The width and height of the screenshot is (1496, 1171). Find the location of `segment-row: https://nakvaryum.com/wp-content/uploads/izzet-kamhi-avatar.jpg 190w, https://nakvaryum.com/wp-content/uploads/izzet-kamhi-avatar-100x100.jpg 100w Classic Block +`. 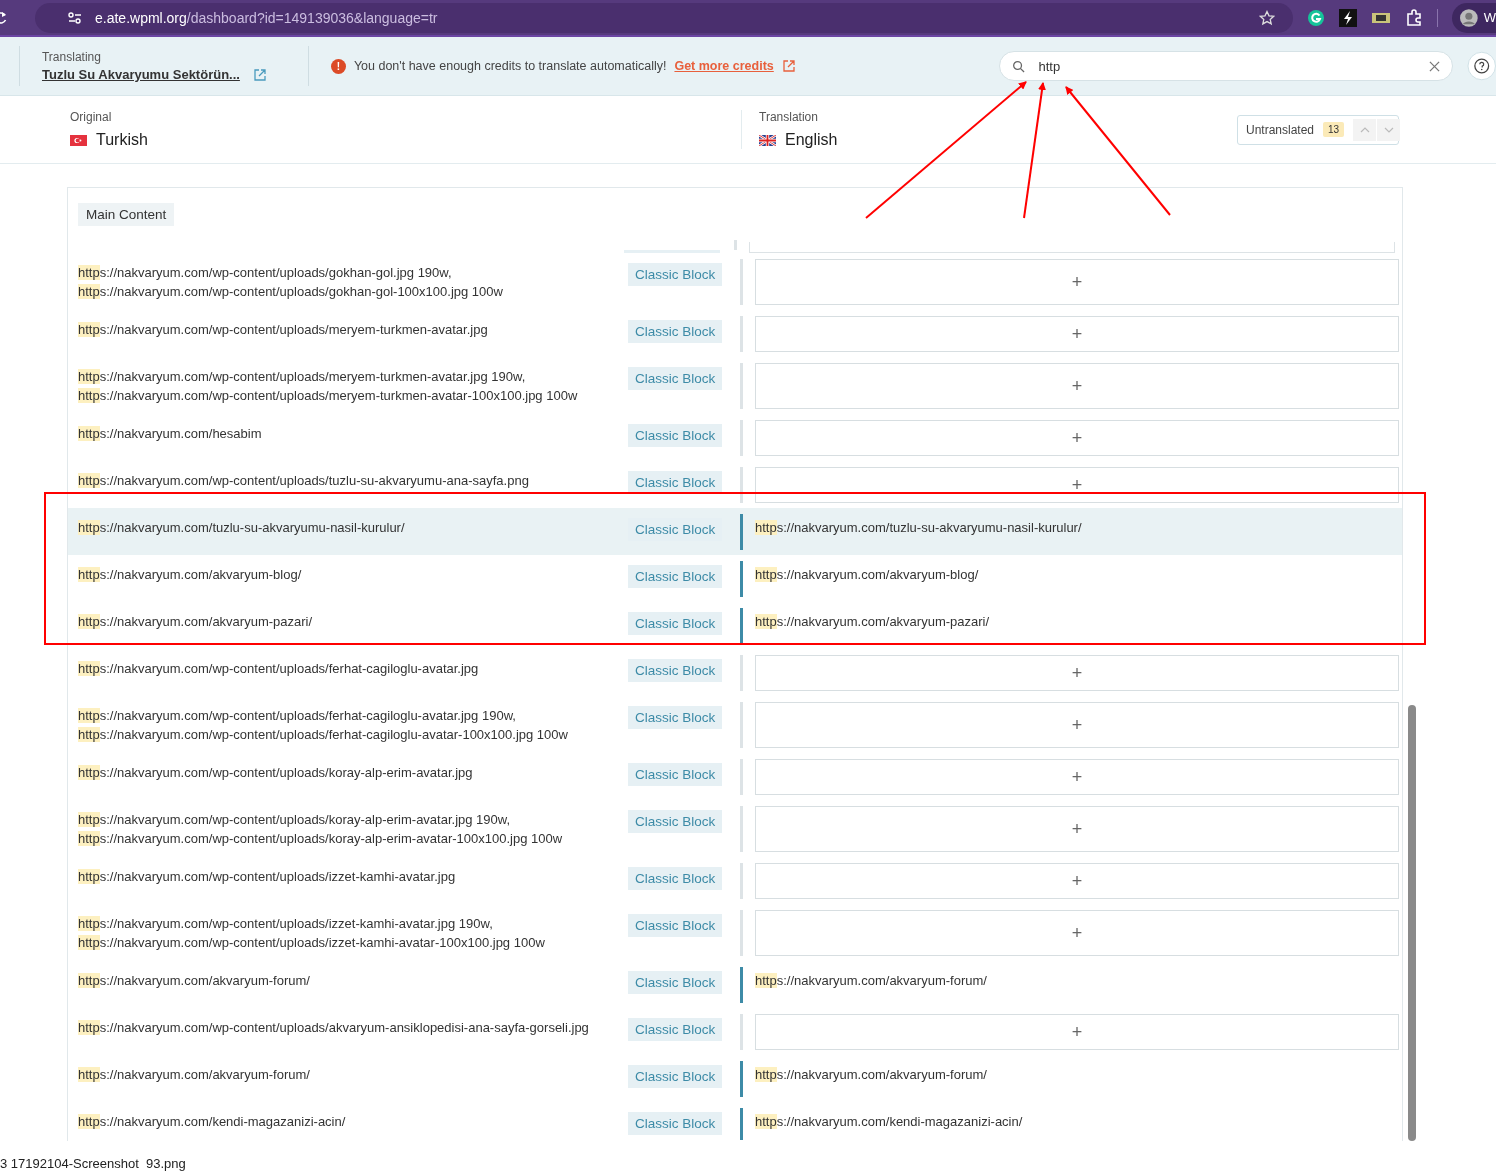

segment-row: https://nakvaryum.com/wp-content/uploads/izzet-kamhi-avatar.jpg 190w, https://nakvaryum.com/wp-content/uploads/izzet-kamhi-avatar-100x100.jpg 100w Classic Block + is located at coordinates (735, 932).